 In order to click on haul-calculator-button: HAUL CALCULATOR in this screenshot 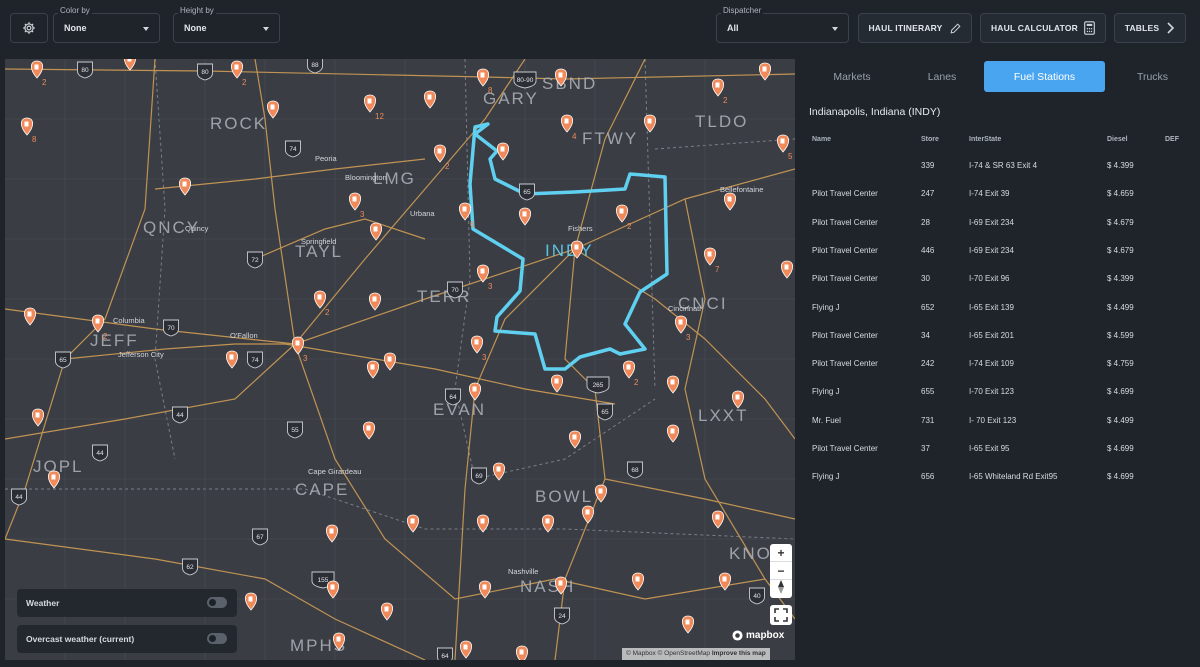, I will do `click(1043, 28)`.